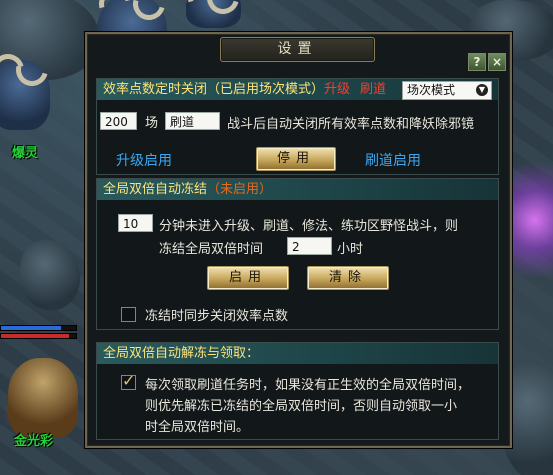 Image resolution: width=553 pixels, height=475 pixels. Describe the element at coordinates (351, 124) in the screenshot. I see `description-text: 战斗后自动关闭所有效率点数和降妖除邪镜` at that location.